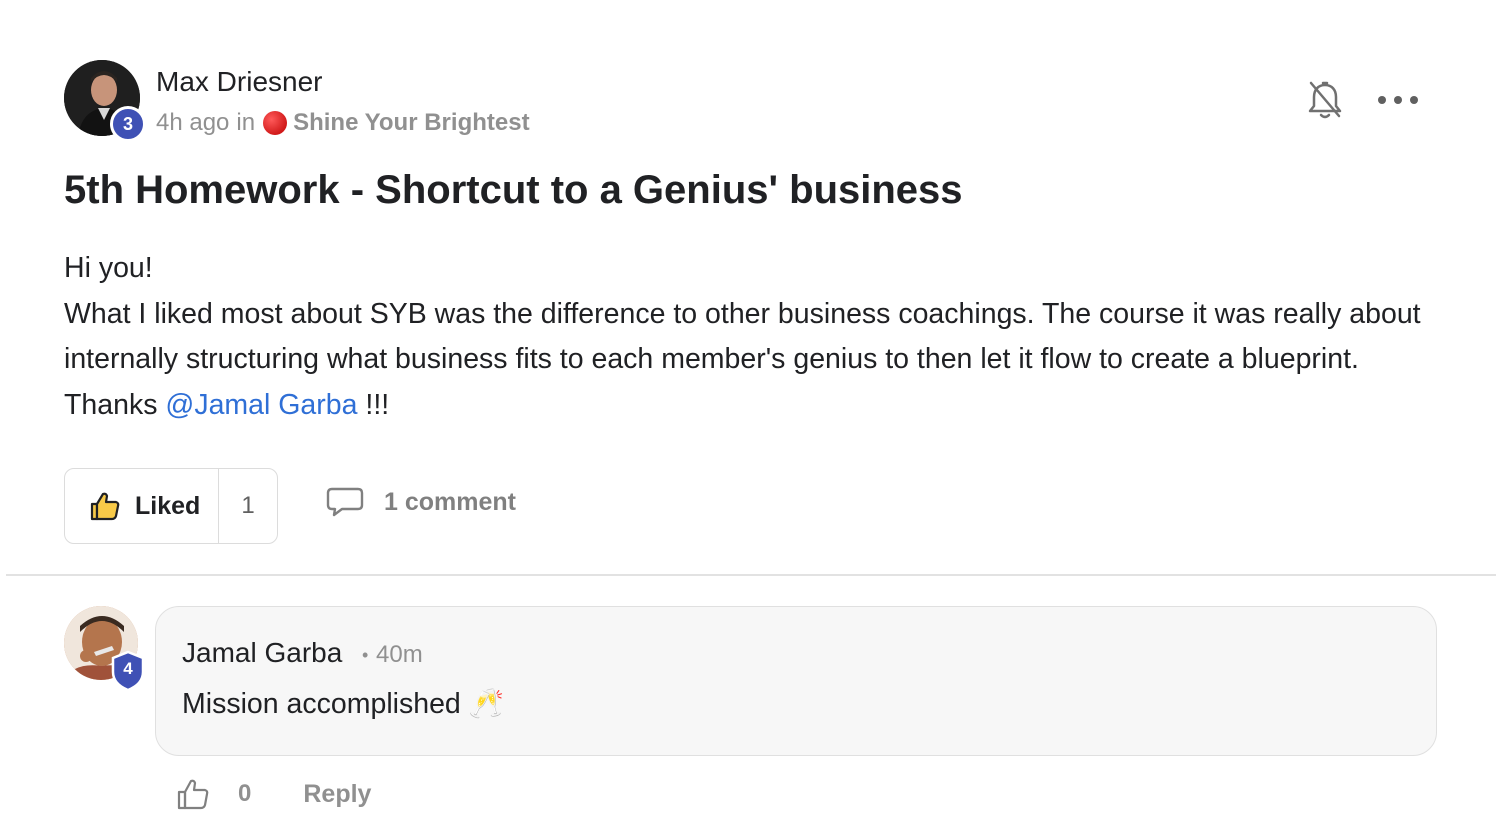  What do you see at coordinates (751, 575) in the screenshot?
I see `divider` at bounding box center [751, 575].